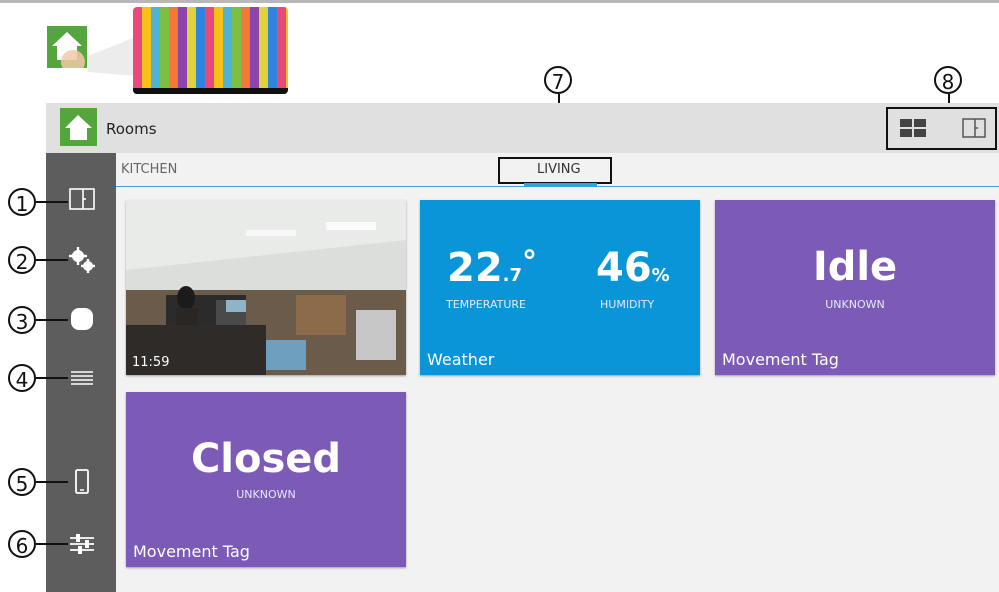  What do you see at coordinates (82, 202) in the screenshot?
I see `floorplan-icon` at bounding box center [82, 202].